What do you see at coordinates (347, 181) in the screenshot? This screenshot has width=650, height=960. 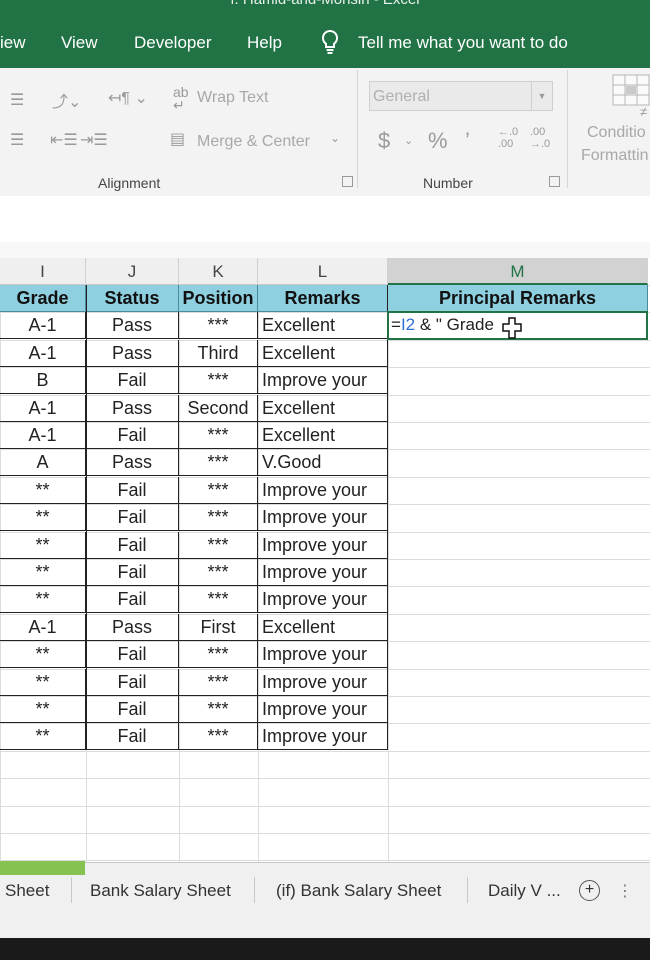 I see `alignment-launcher-icon` at bounding box center [347, 181].